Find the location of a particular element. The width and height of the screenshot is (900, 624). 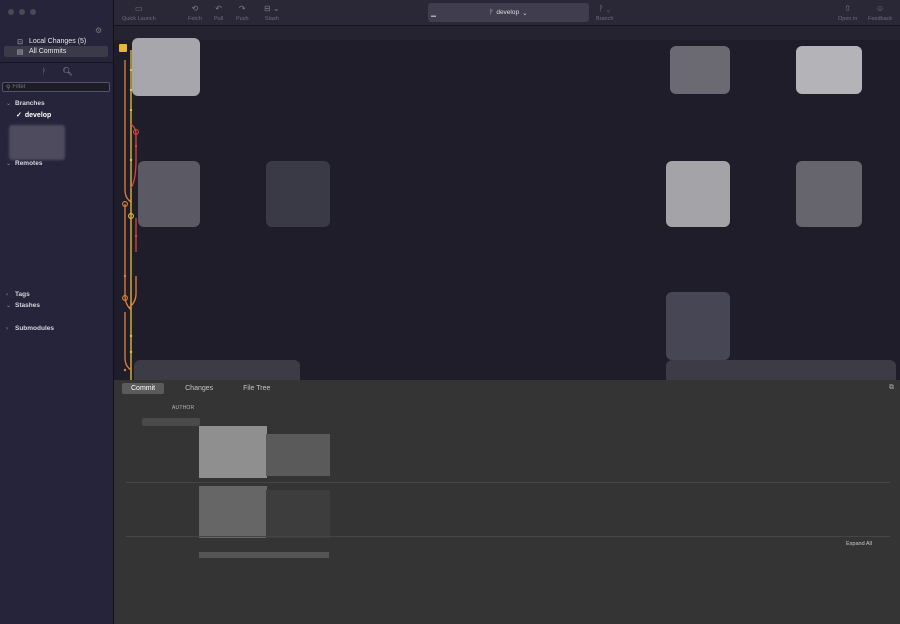

tab-changes: Changes is located at coordinates (199, 388).